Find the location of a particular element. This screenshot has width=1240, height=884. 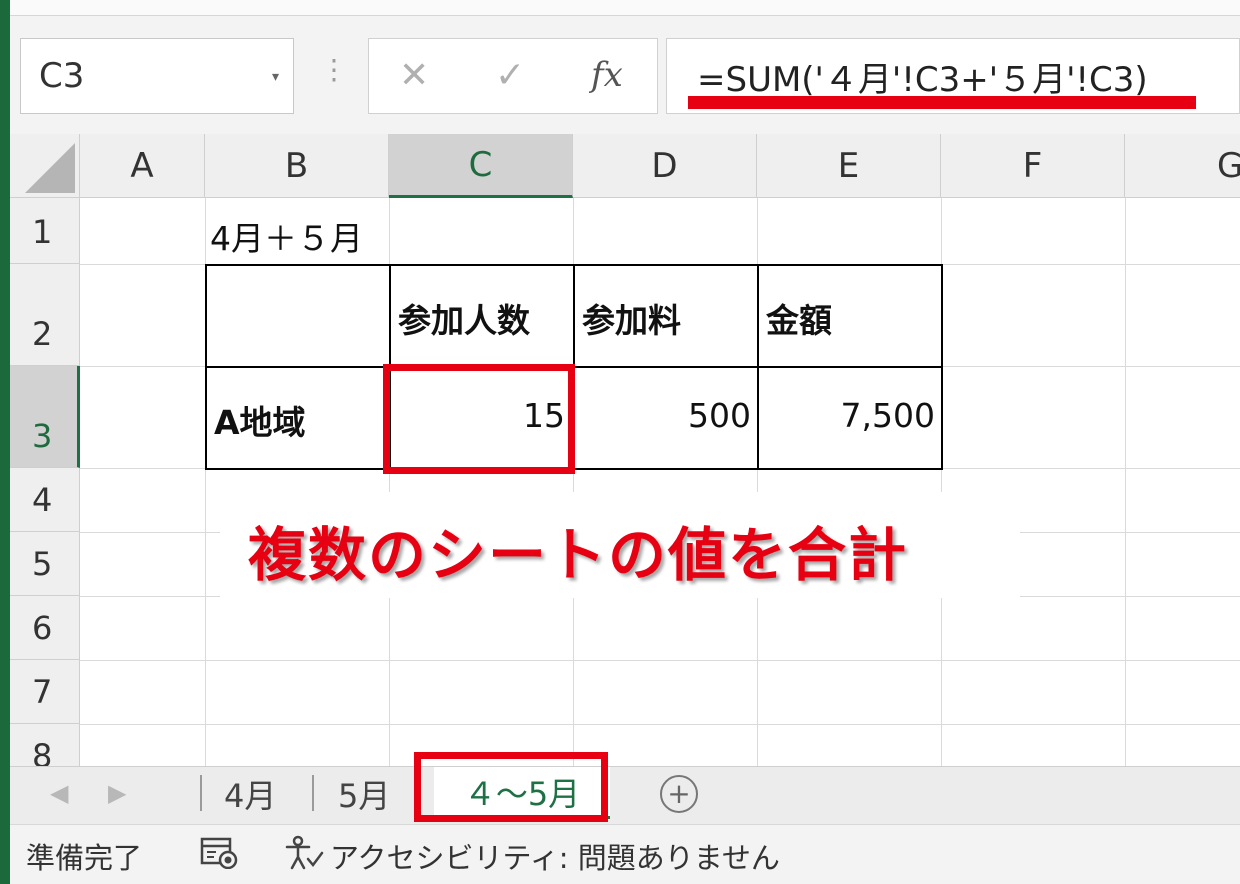

chevron-down-icon: ▾ is located at coordinates (275, 77).